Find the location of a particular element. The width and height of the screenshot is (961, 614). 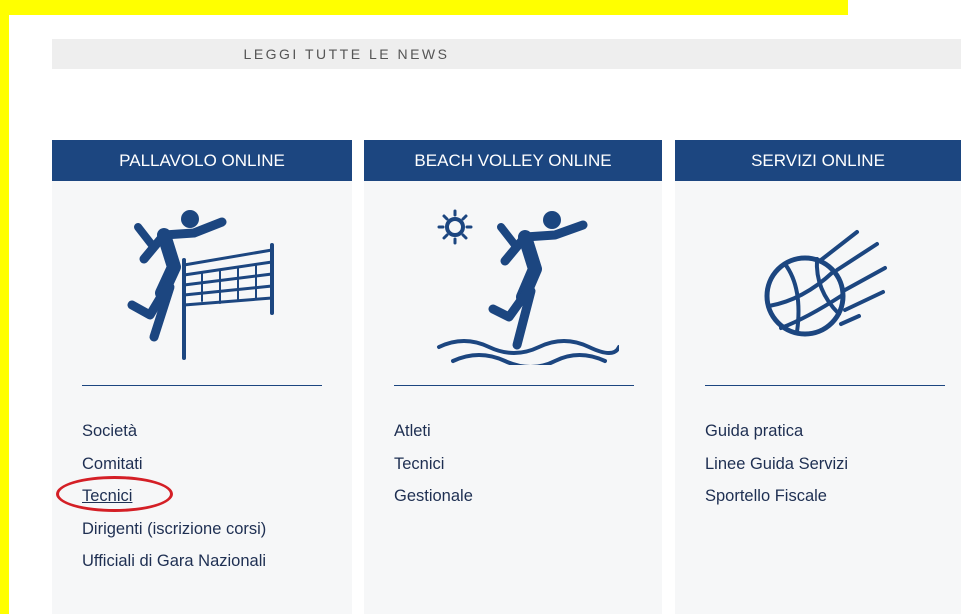

card-title: PALLAVOLO ONLINE is located at coordinates (202, 160).